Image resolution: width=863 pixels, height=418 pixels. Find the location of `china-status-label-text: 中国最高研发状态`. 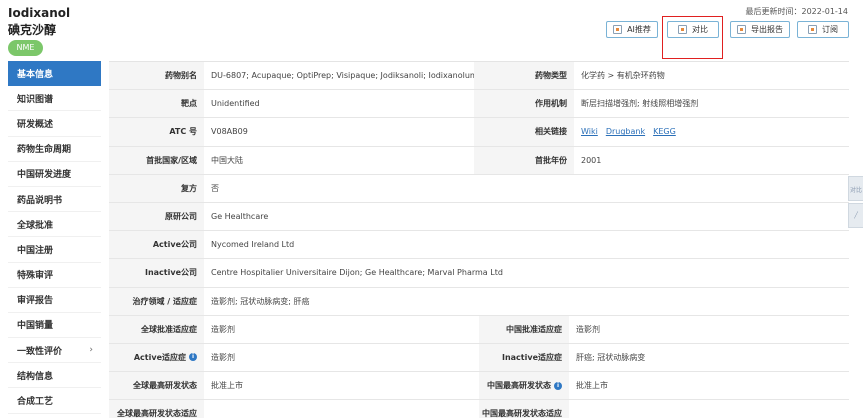

china-status-label-text: 中国最高研发状态 is located at coordinates (519, 386).